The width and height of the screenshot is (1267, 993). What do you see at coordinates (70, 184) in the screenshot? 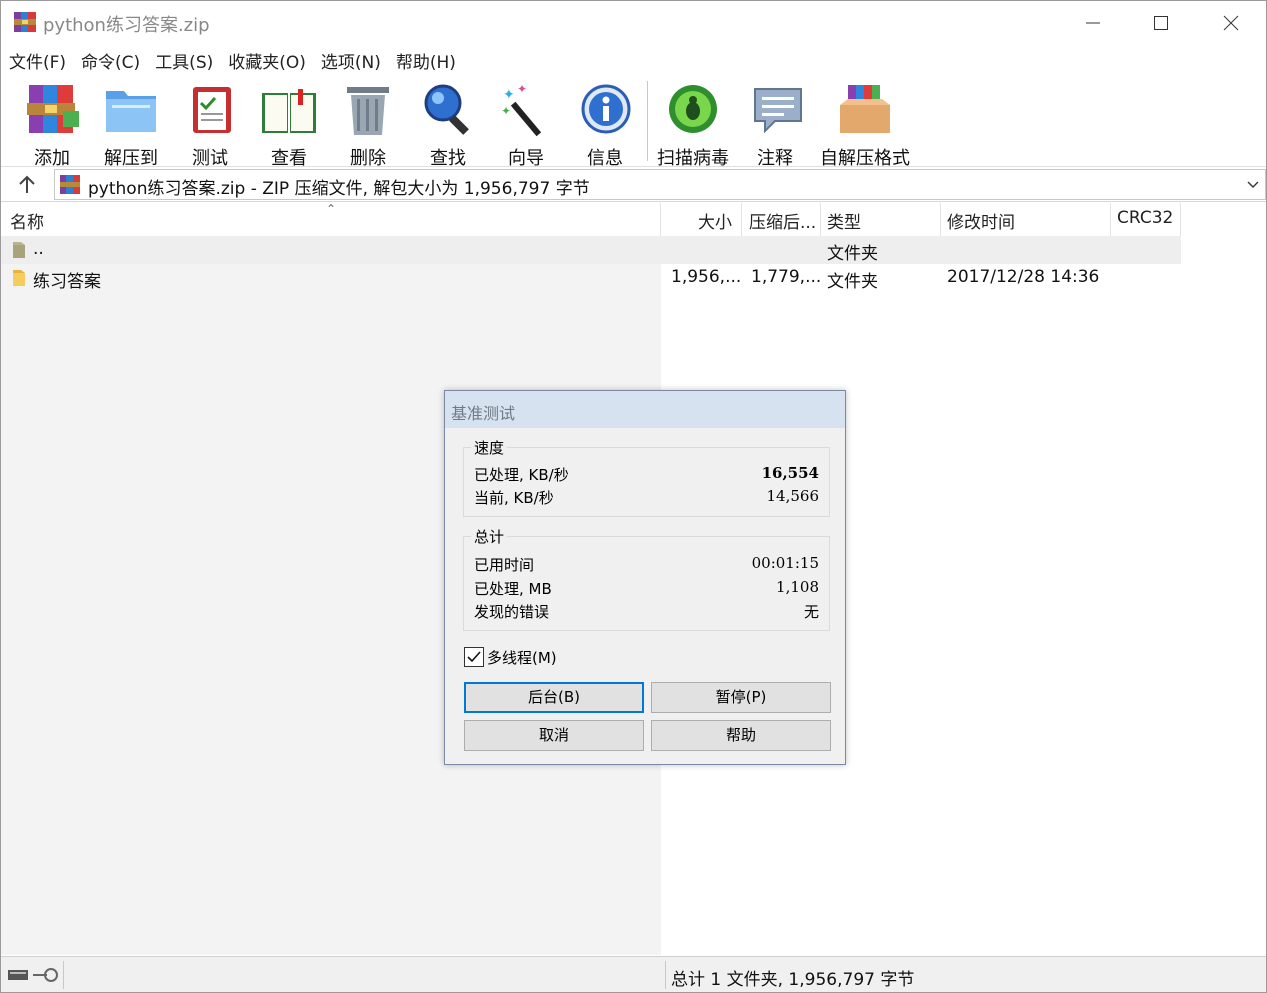
I see `archive-icon` at bounding box center [70, 184].